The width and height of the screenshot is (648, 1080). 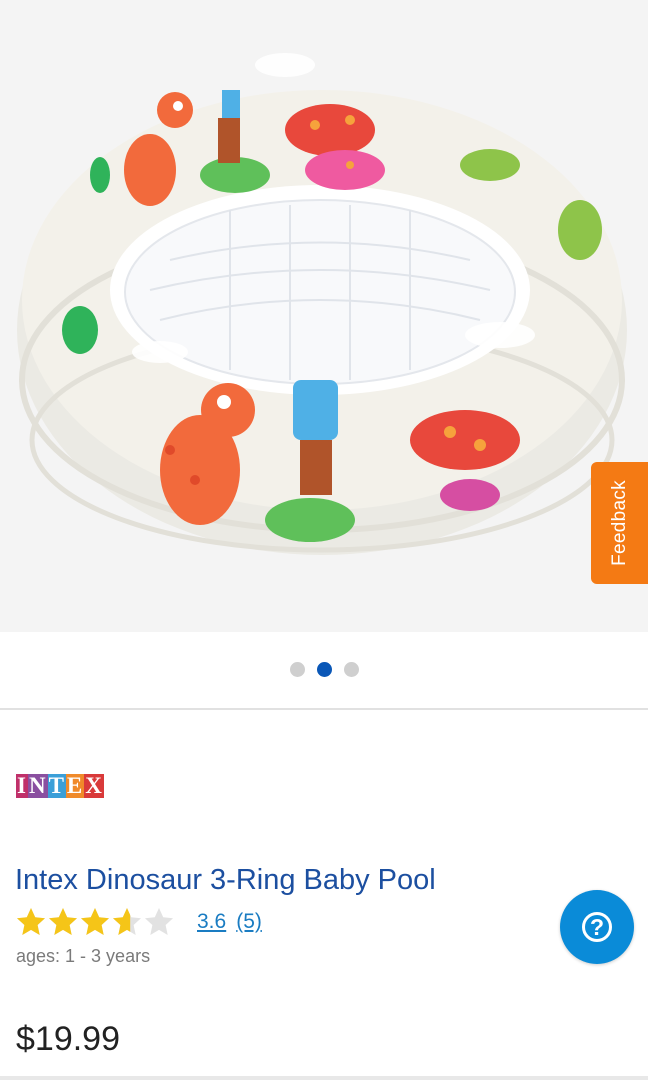 What do you see at coordinates (211, 922) in the screenshot?
I see `rating-value-link: 3.6` at bounding box center [211, 922].